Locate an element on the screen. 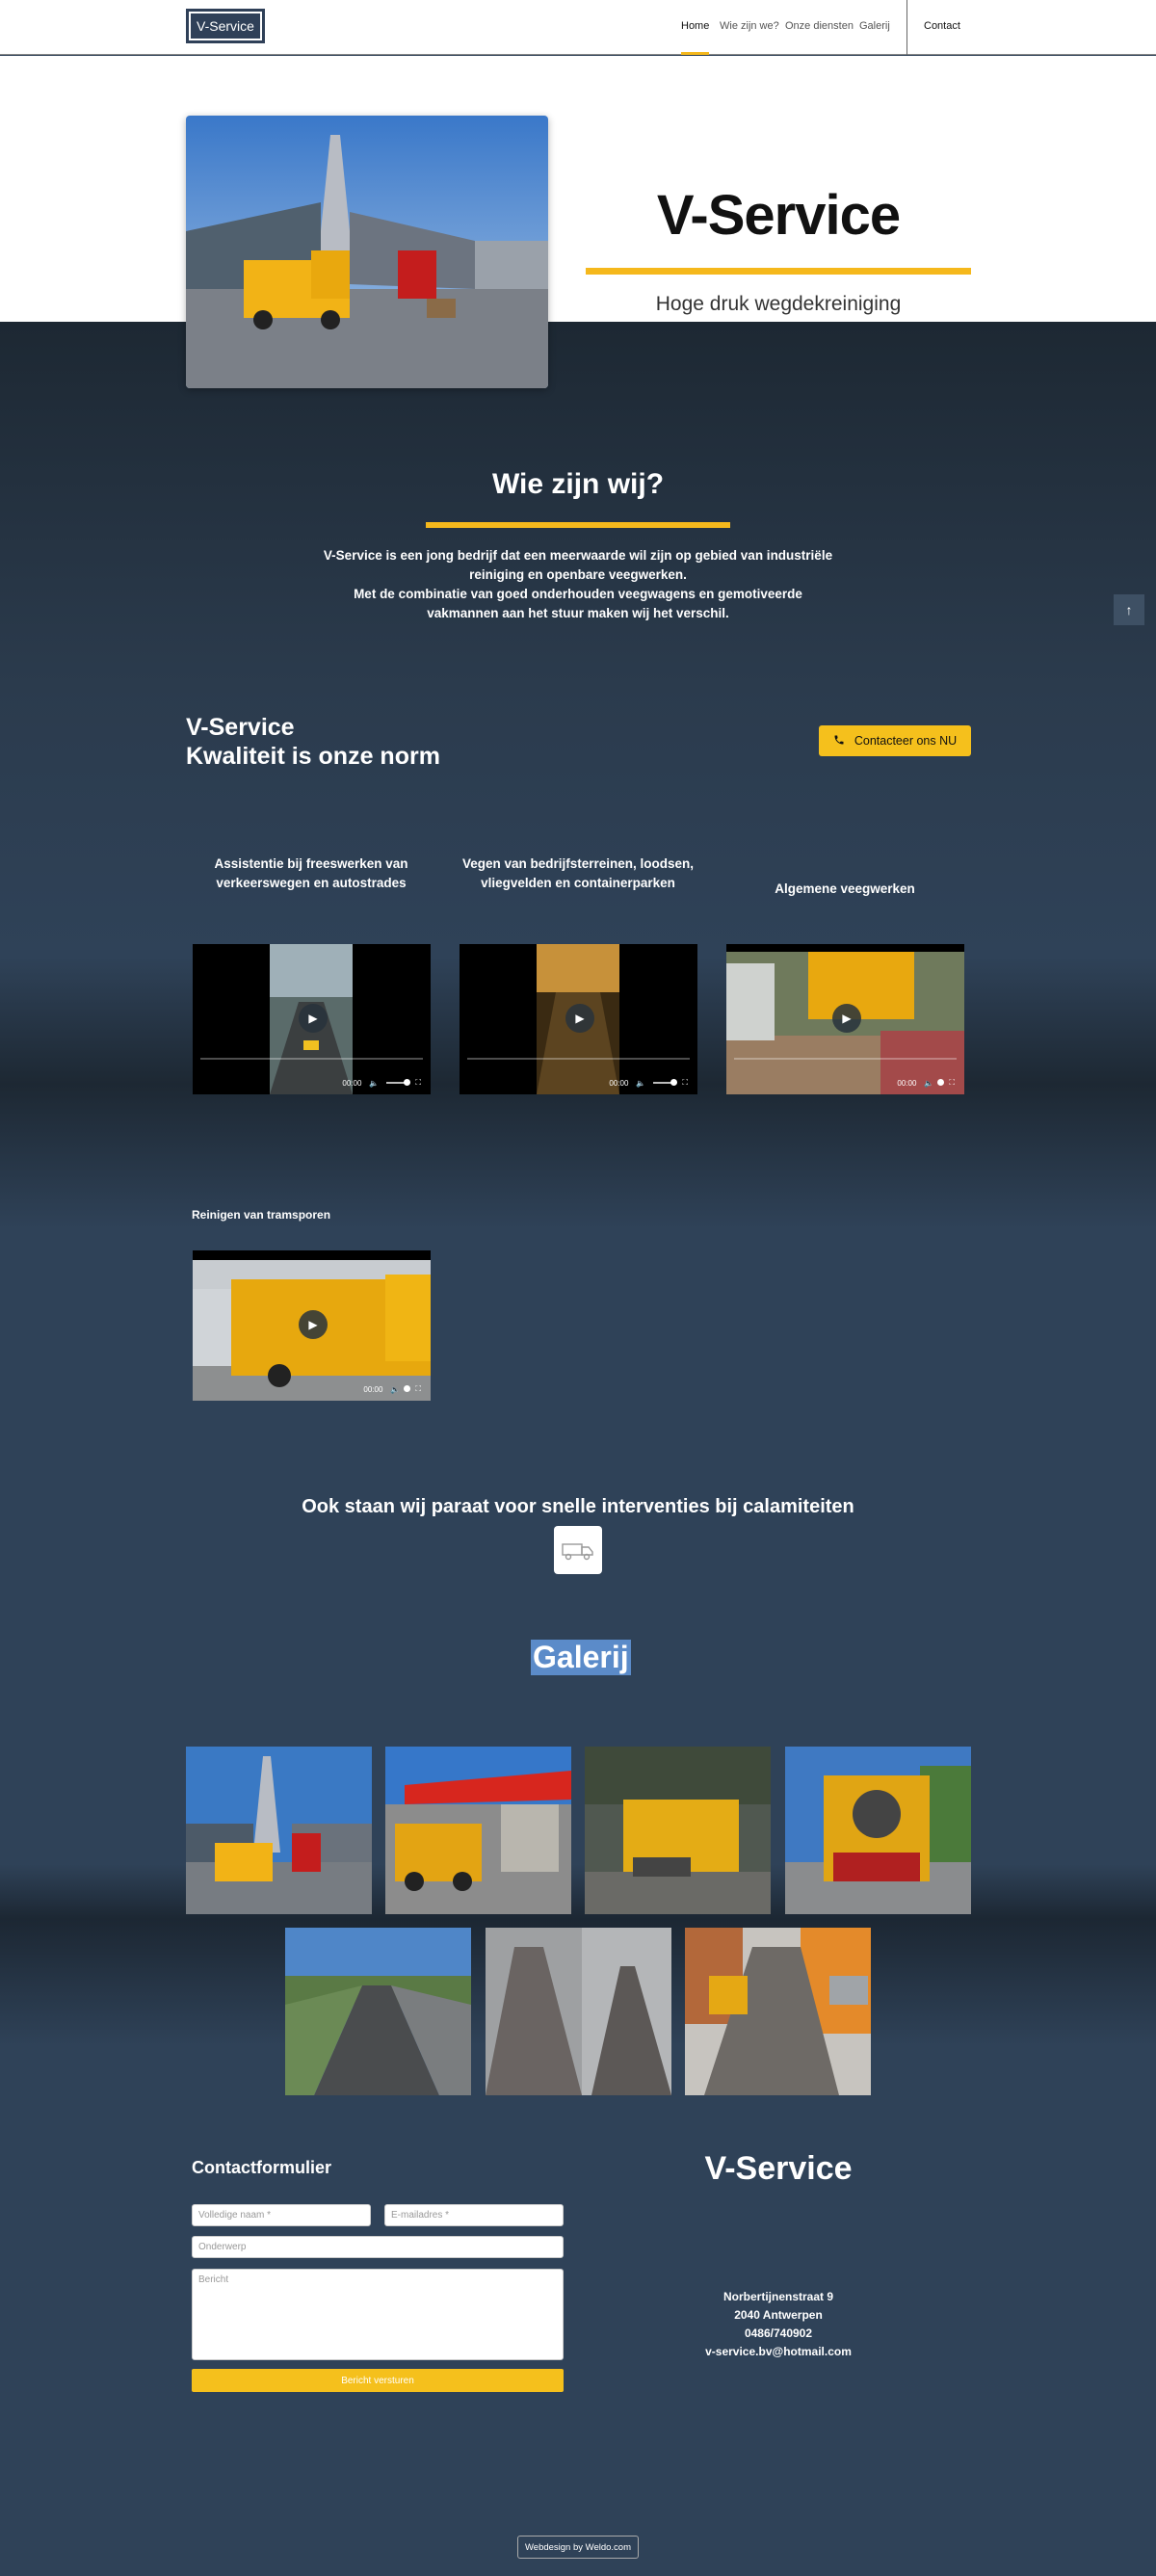  hero-photo is located at coordinates (367, 252).